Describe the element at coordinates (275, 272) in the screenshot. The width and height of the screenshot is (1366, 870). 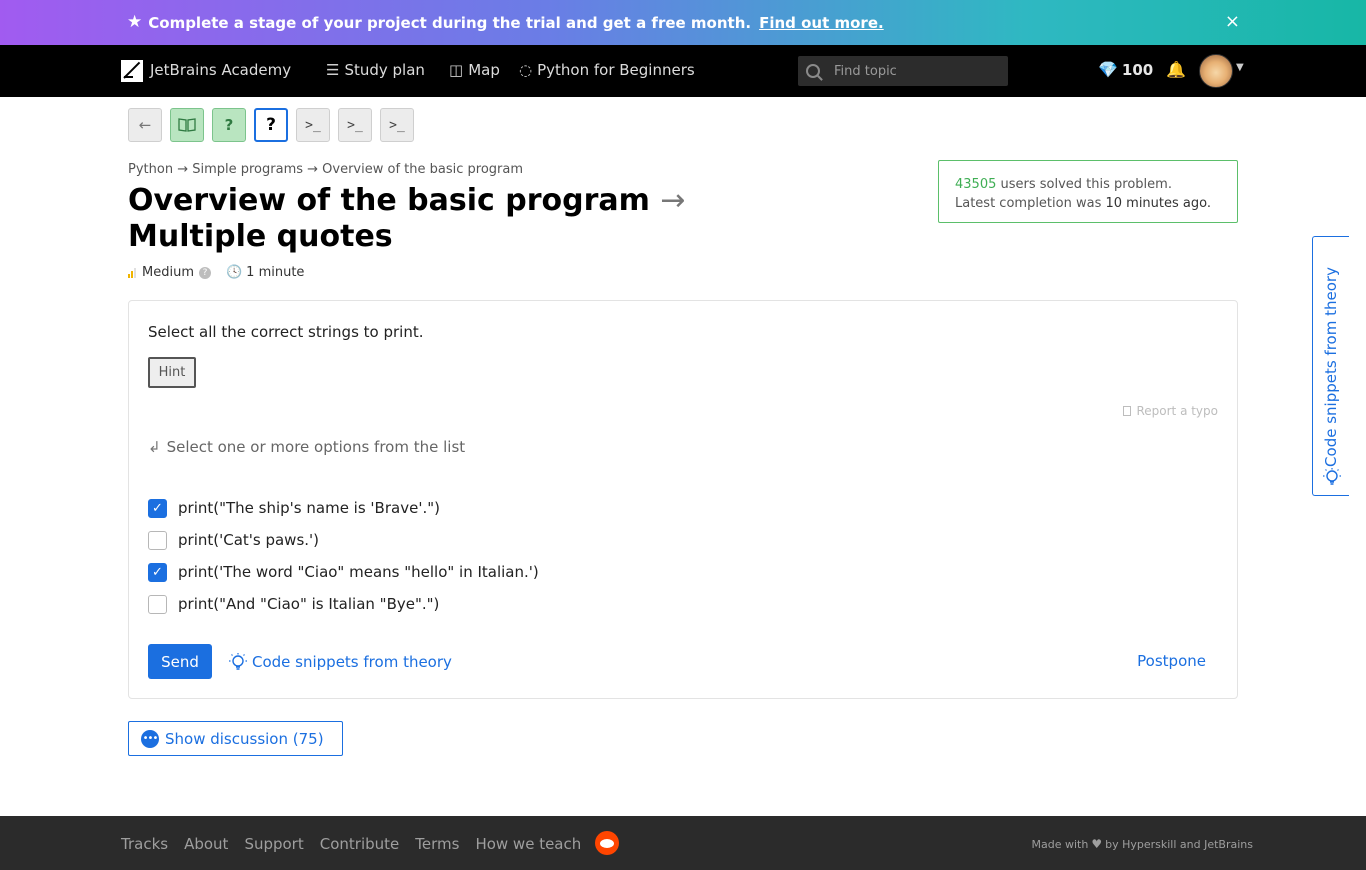
I see `time-label: 1 minute` at that location.